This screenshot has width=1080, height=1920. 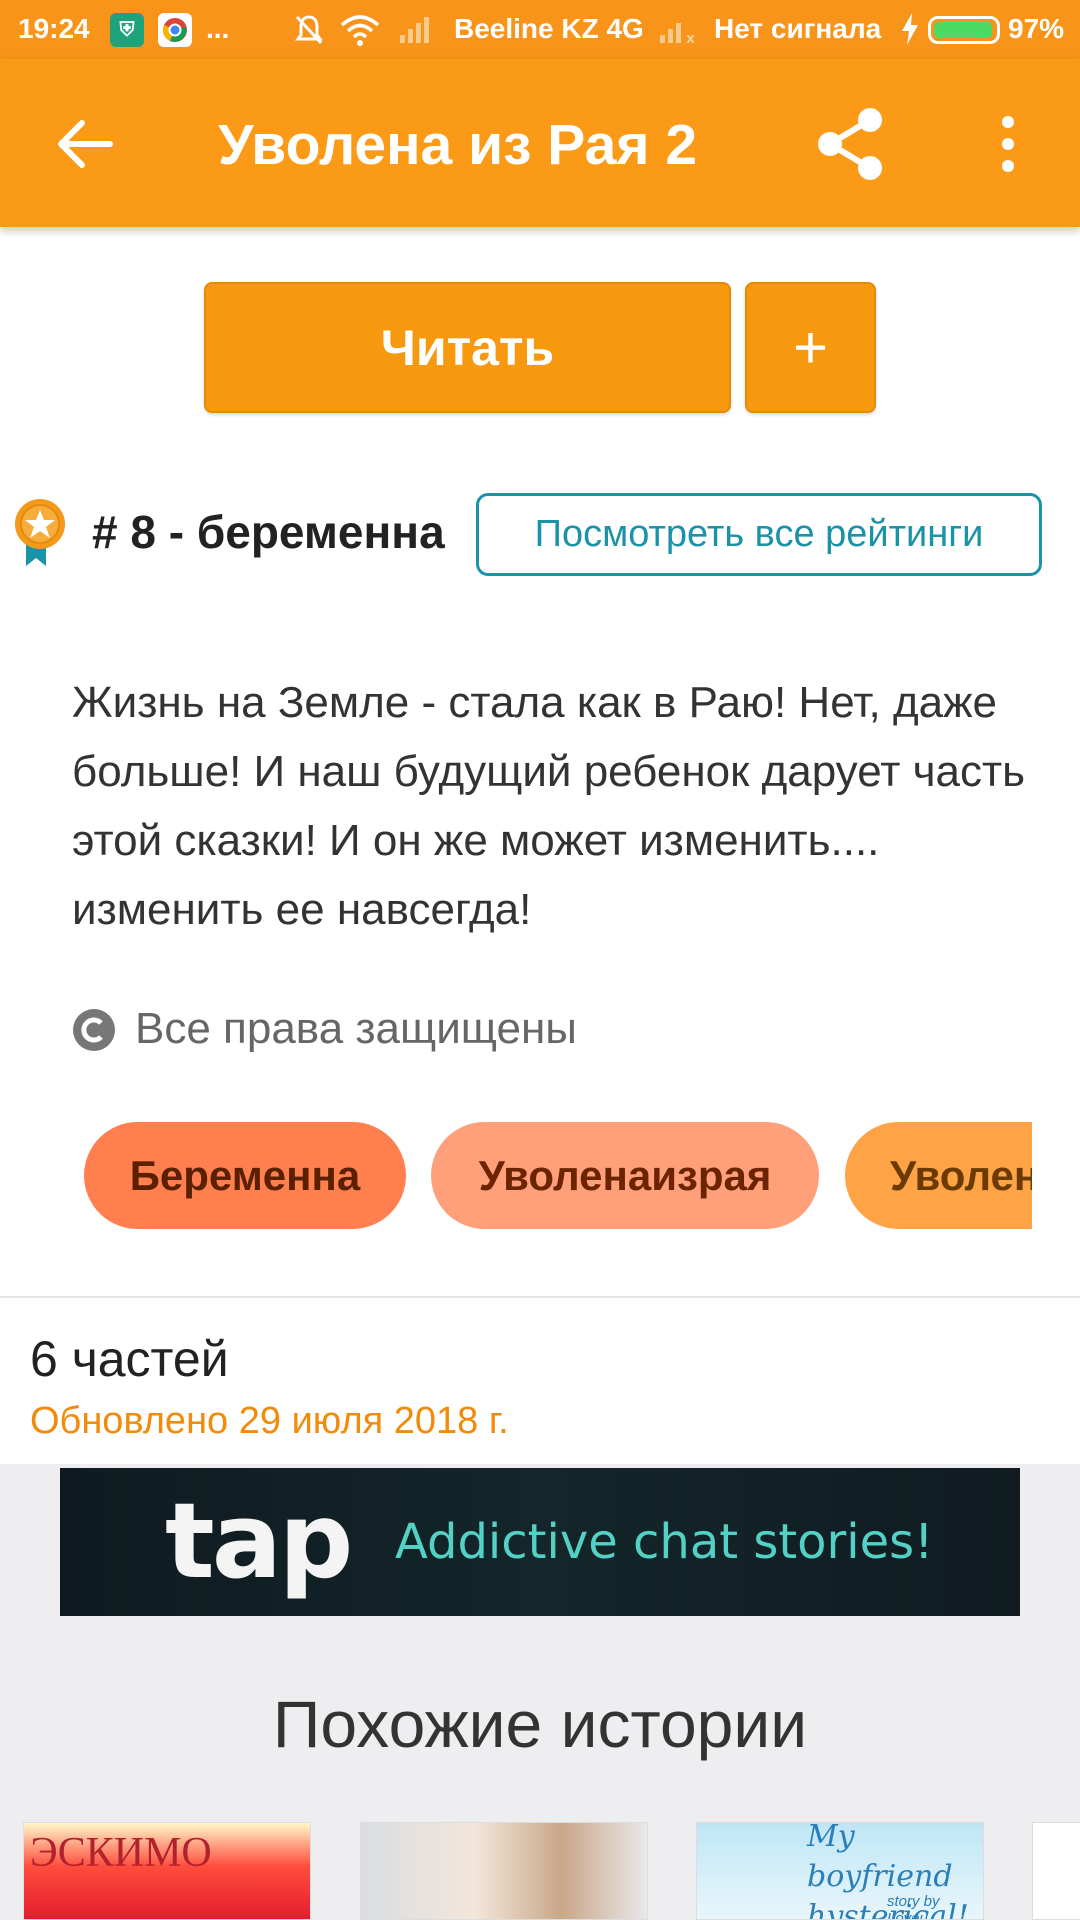 What do you see at coordinates (40, 533) in the screenshot?
I see `medal-icon` at bounding box center [40, 533].